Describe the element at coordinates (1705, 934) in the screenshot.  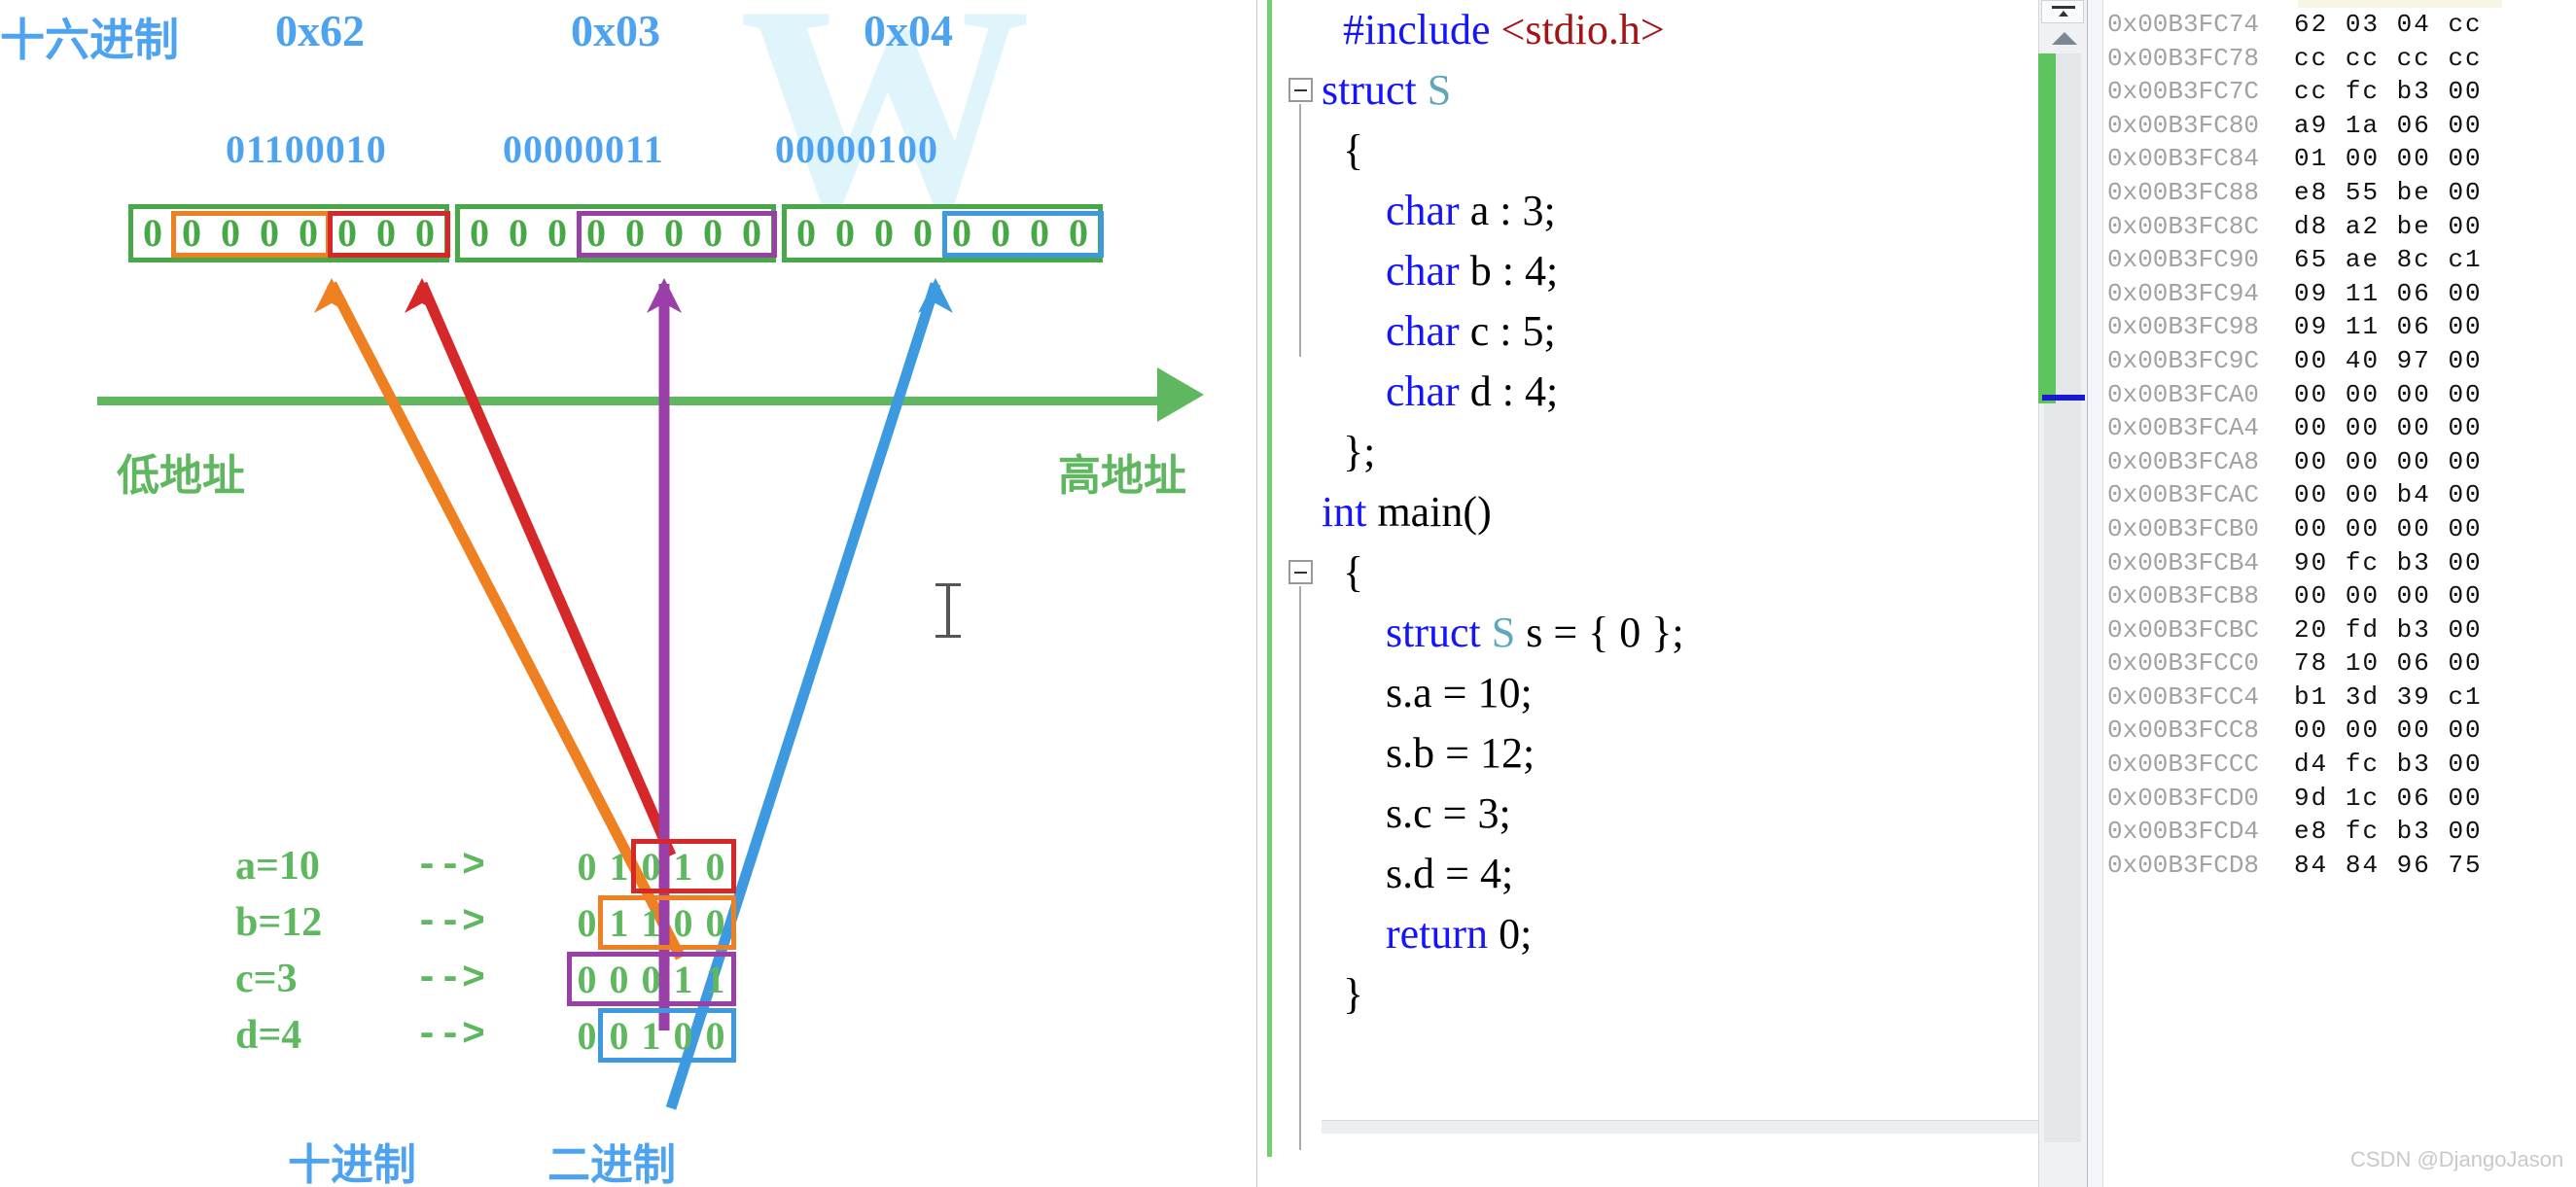
I see `code-line: return 0;` at that location.